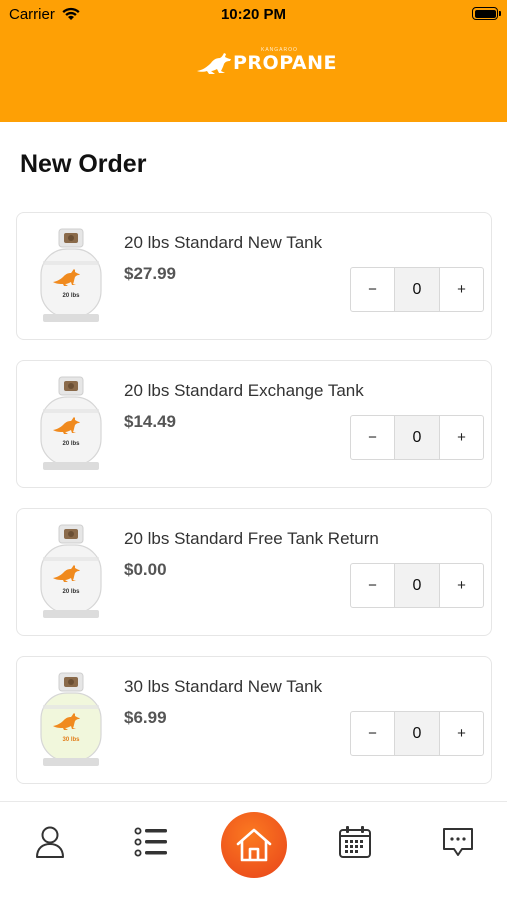 This screenshot has height=900, width=507. I want to click on kangaroo-logo-icon, so click(214, 63).